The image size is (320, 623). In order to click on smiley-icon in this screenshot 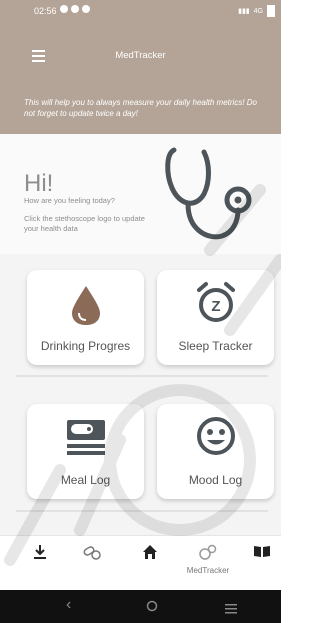, I will do `click(215, 436)`.